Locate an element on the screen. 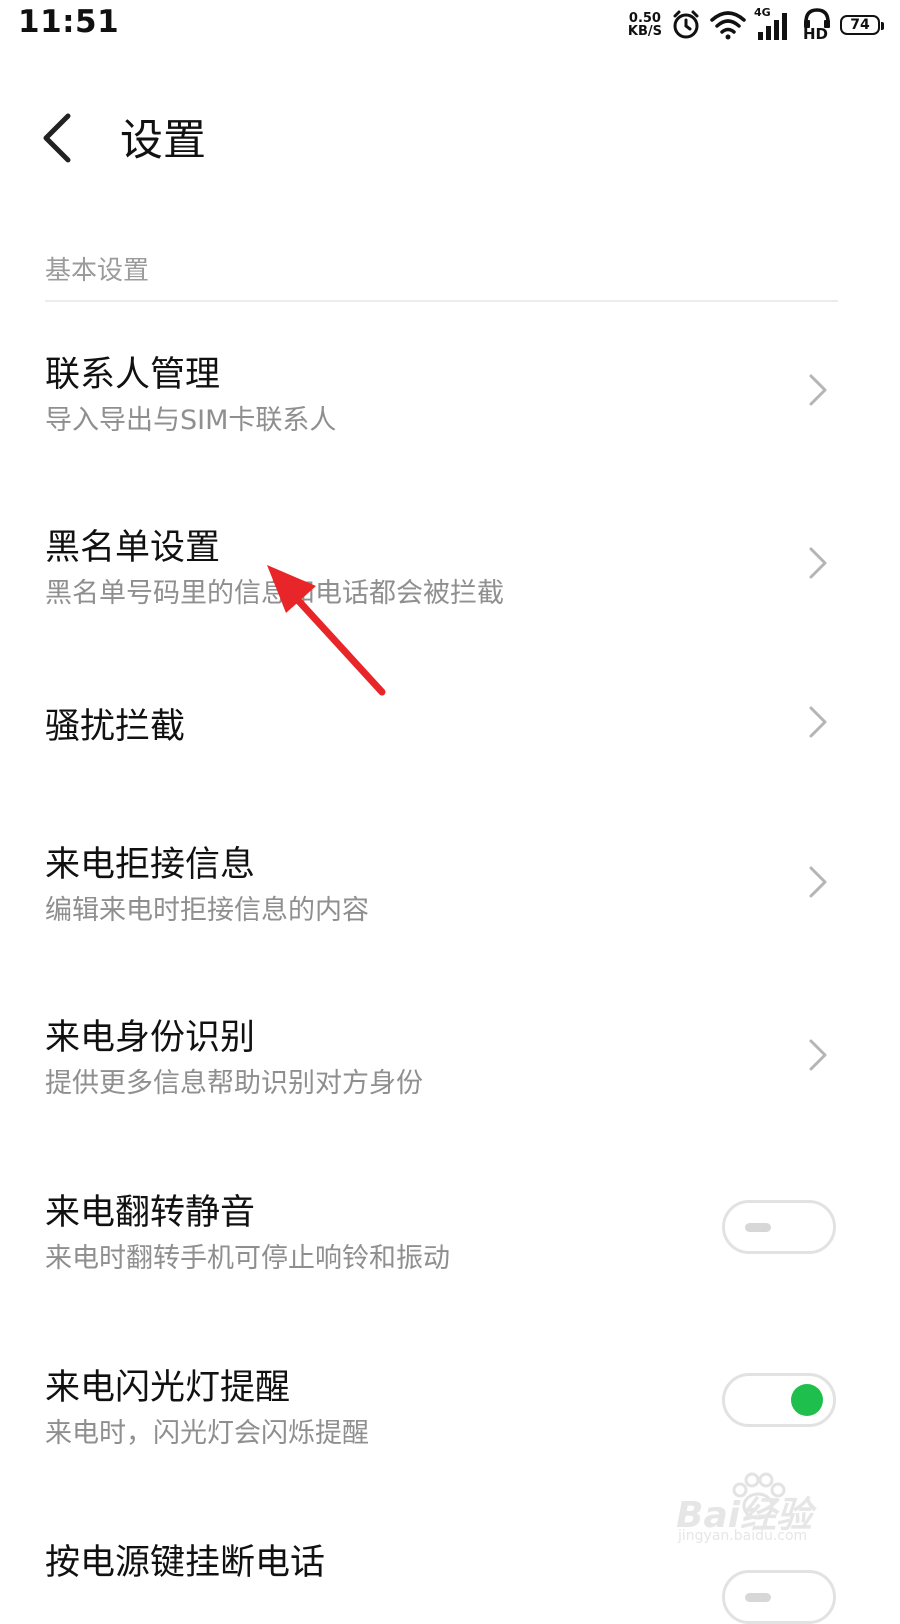 This screenshot has width=900, height=1624. setting-item-caller-id: 来电身份识别 提供更多信息帮助识别对方身份 is located at coordinates (450, 1060).